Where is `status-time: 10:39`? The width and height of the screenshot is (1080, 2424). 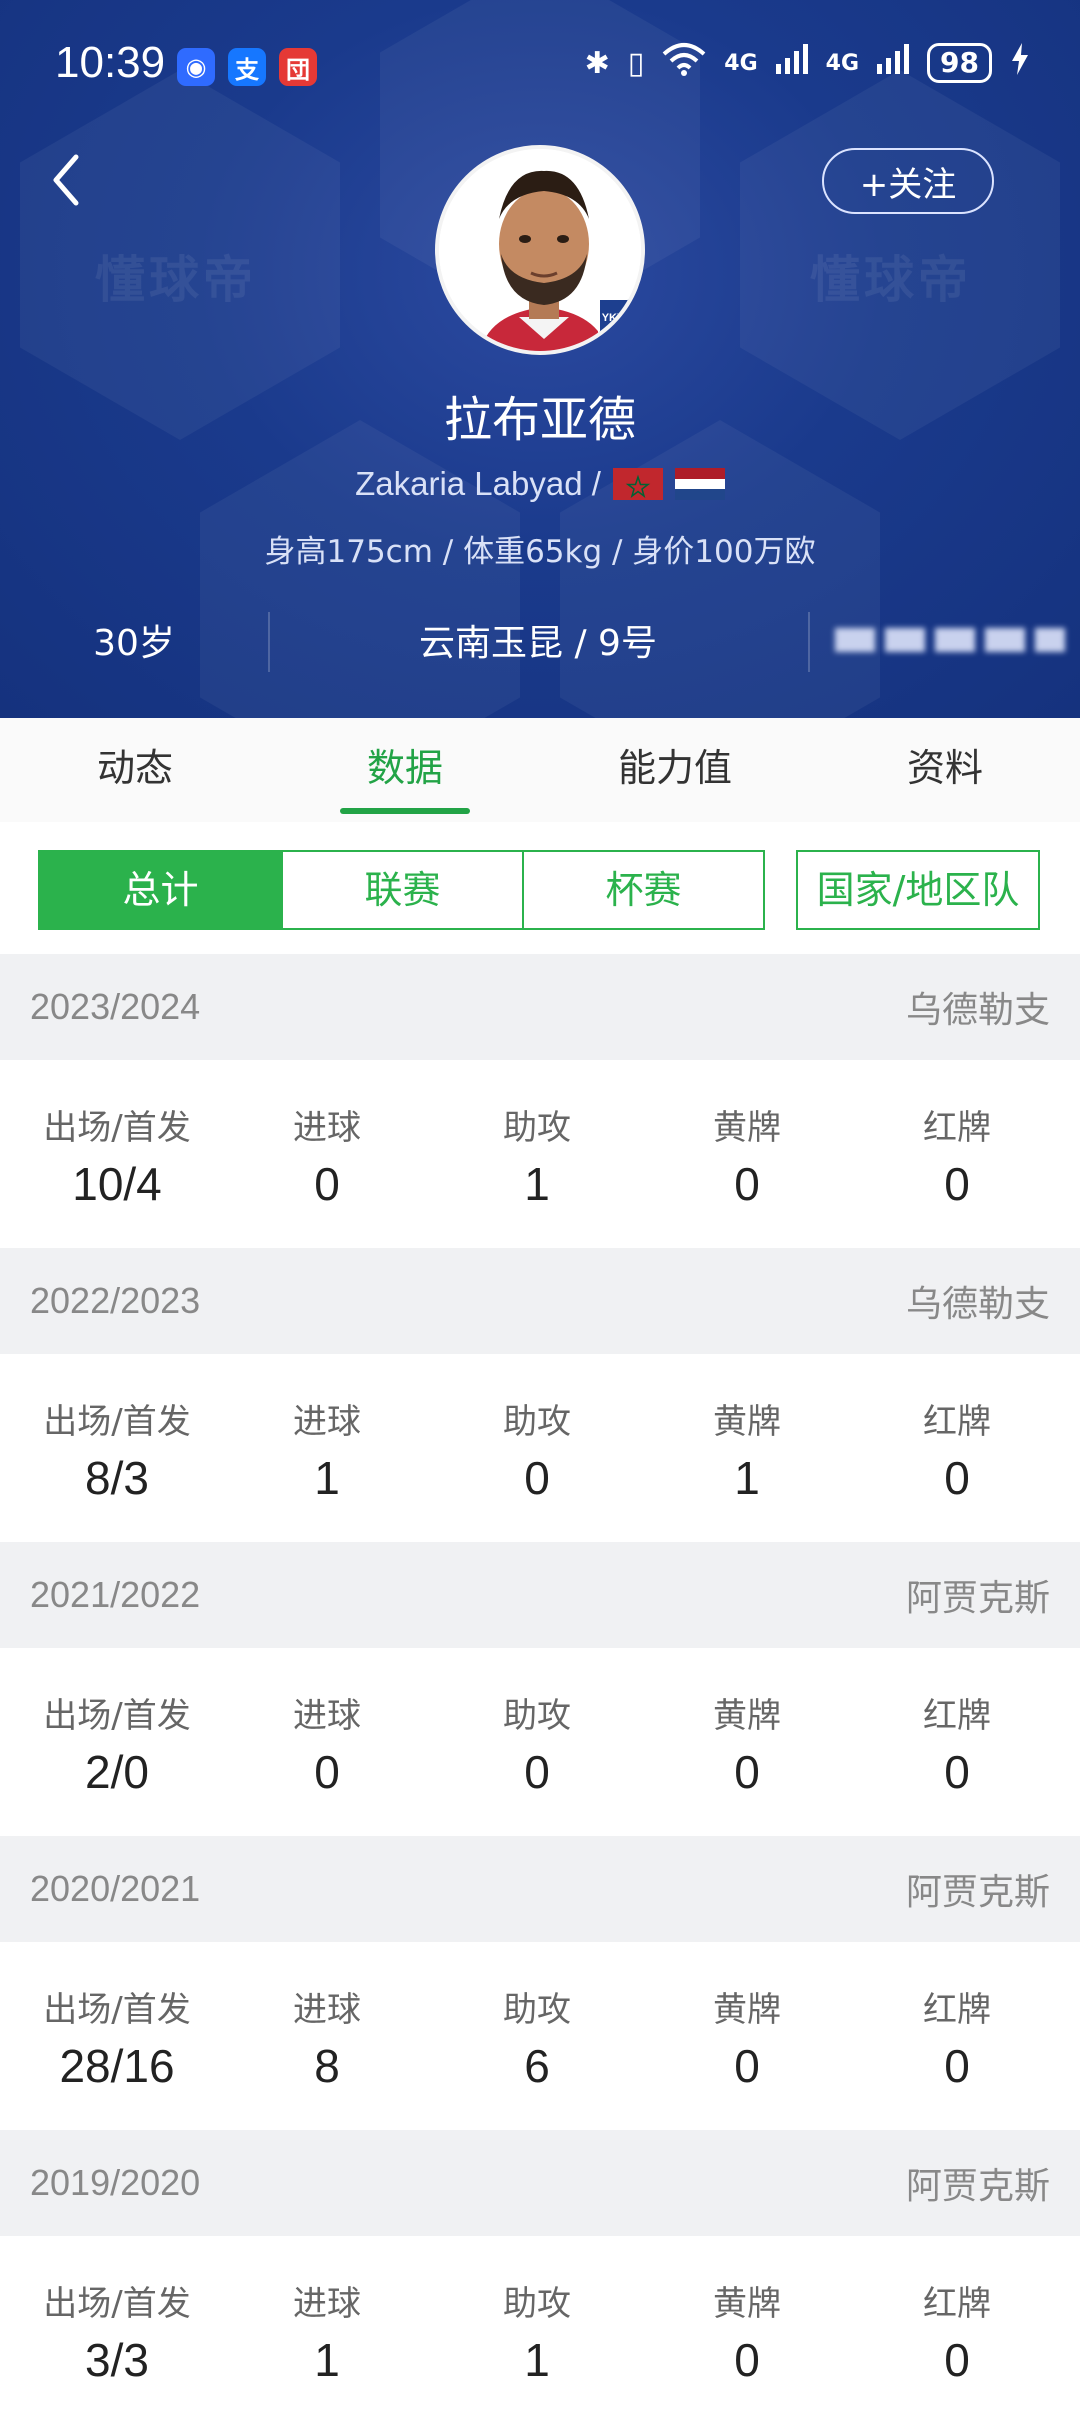 status-time: 10:39 is located at coordinates (110, 62).